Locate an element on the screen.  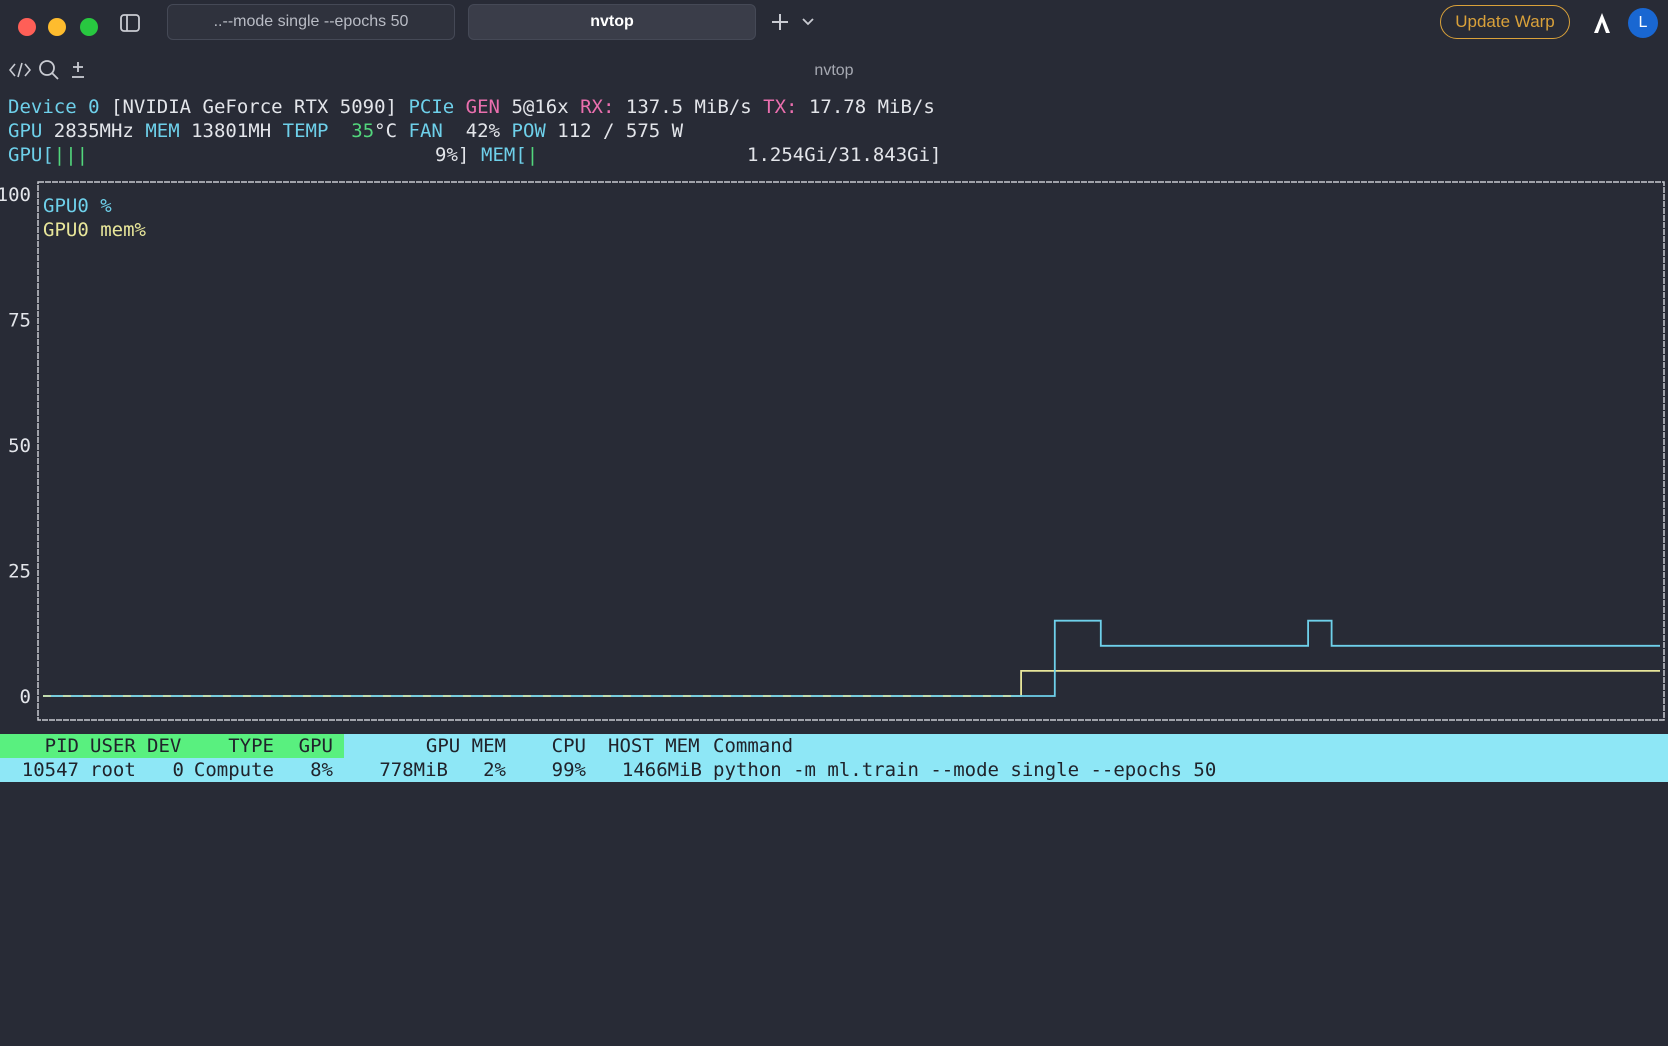
y-tick-label: 25 is located at coordinates (19, 572).